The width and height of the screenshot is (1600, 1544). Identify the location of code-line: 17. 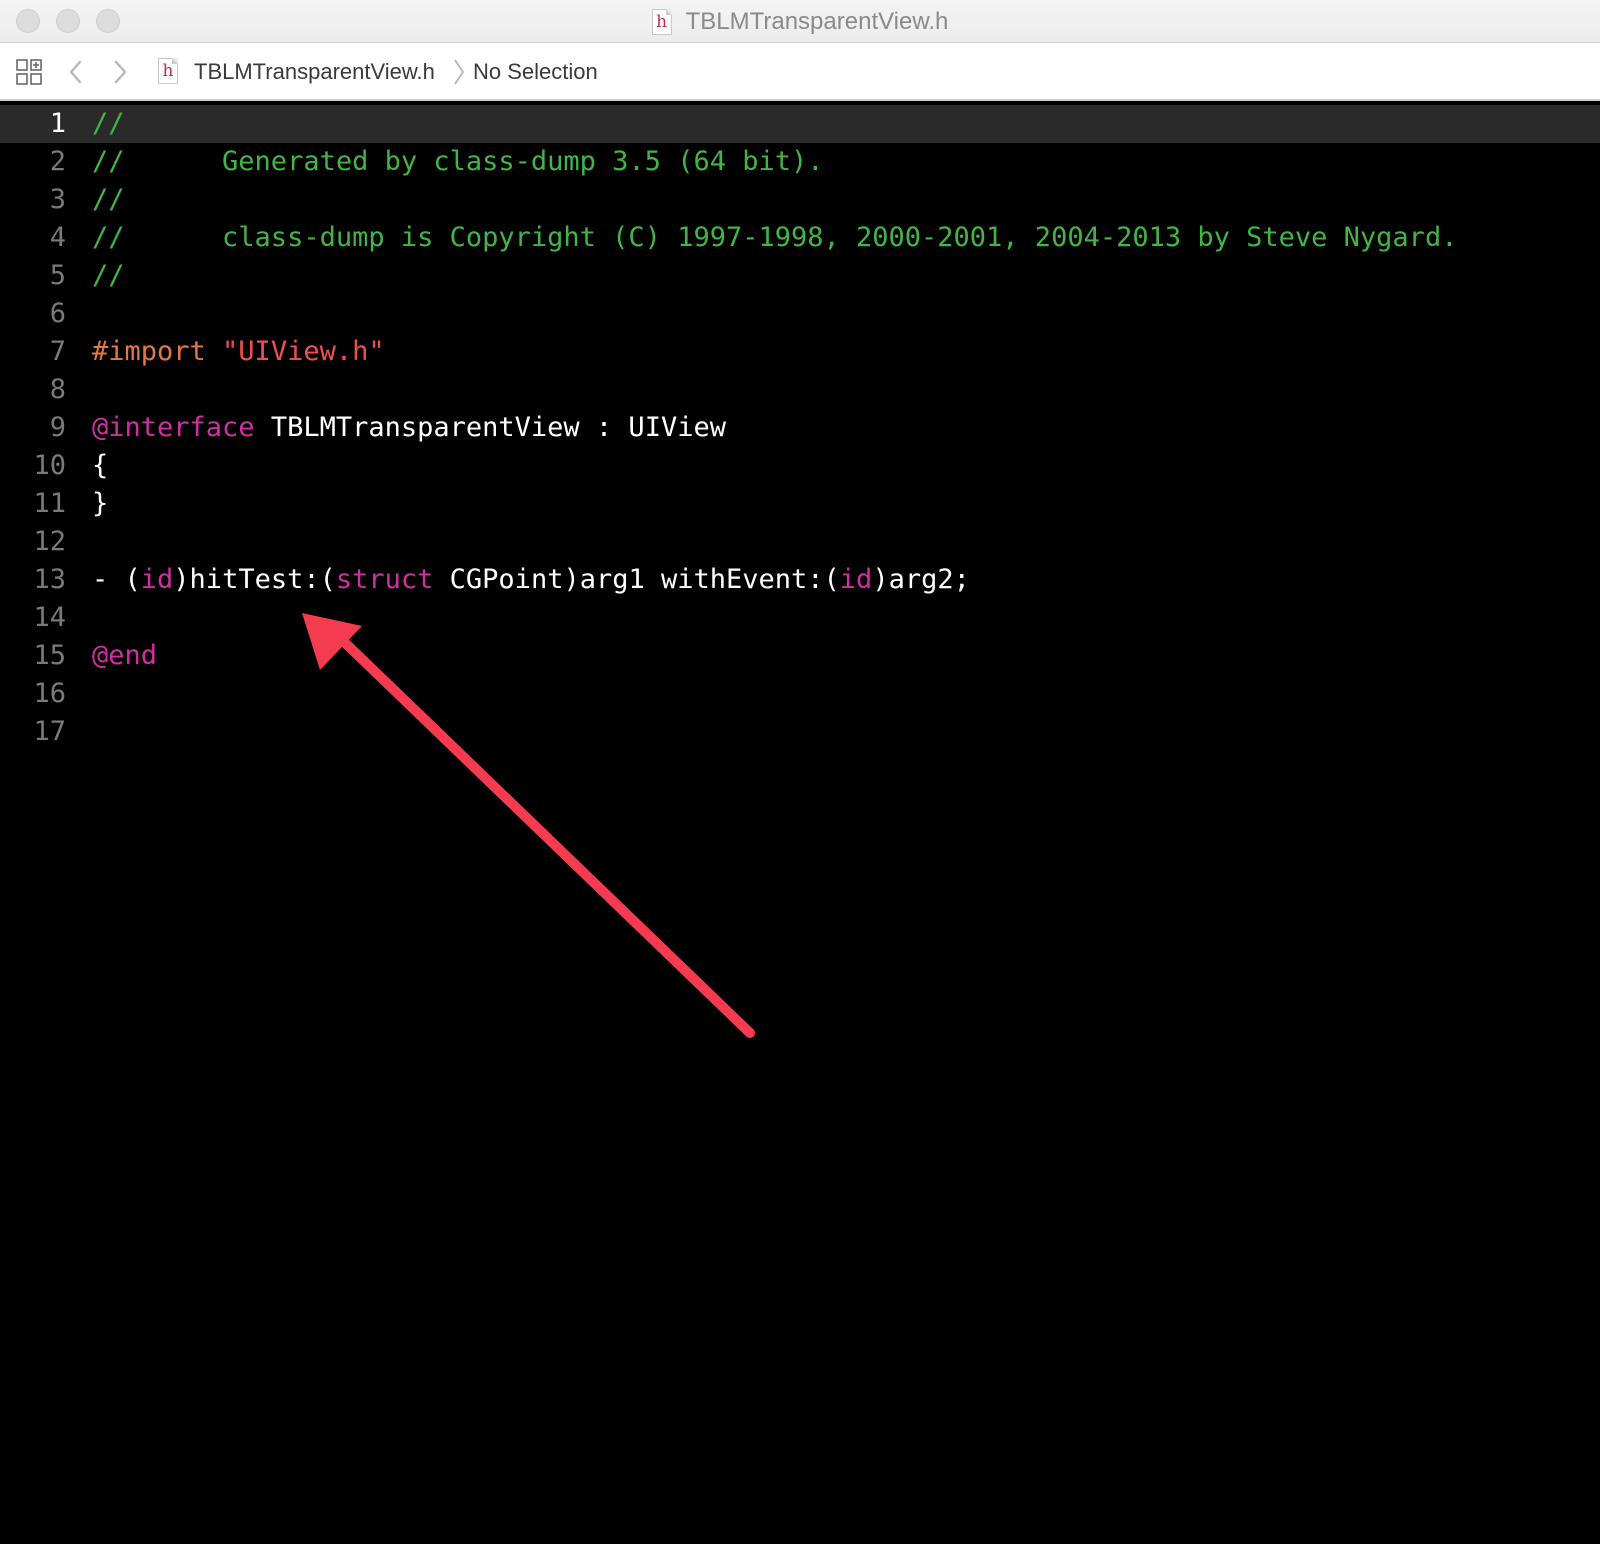
(800, 732).